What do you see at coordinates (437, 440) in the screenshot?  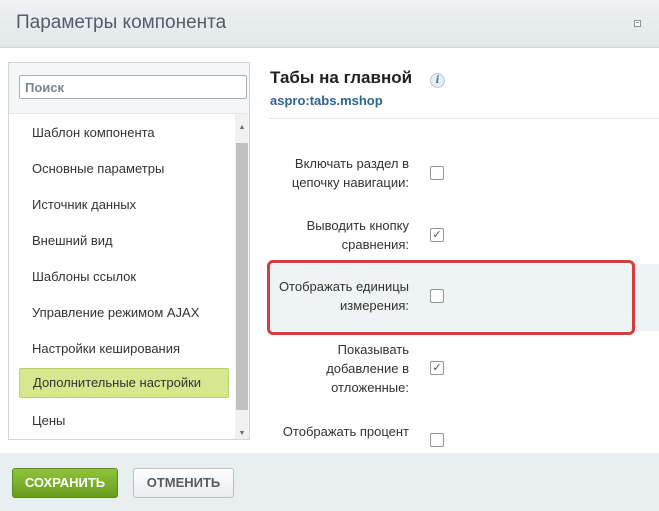 I see `show-percent-checkbox` at bounding box center [437, 440].